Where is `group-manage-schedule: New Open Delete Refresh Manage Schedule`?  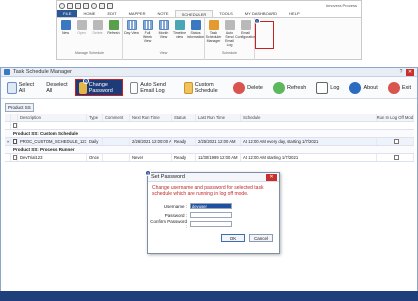 group-manage-schedule: New Open Delete Refresh Manage Schedule is located at coordinates (90, 39).